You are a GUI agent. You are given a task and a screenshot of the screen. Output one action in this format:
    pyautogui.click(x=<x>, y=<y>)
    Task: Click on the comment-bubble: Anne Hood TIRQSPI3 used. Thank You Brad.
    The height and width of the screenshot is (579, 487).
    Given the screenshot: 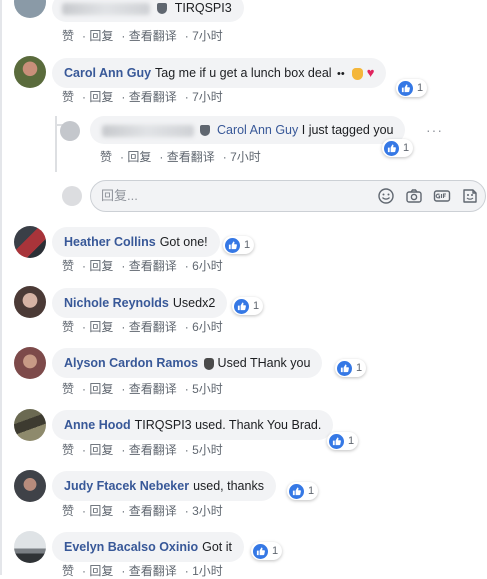 What is the action you would take?
    pyautogui.click(x=193, y=425)
    